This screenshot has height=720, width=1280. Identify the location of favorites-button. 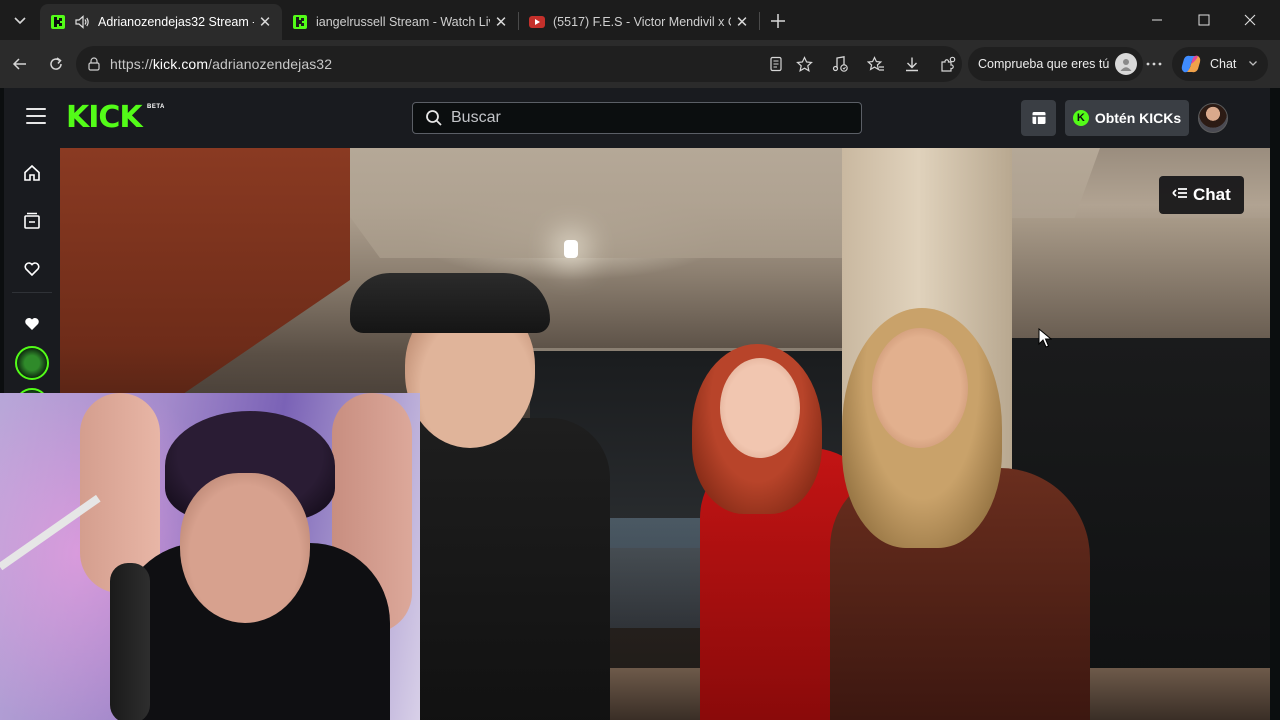
(876, 64).